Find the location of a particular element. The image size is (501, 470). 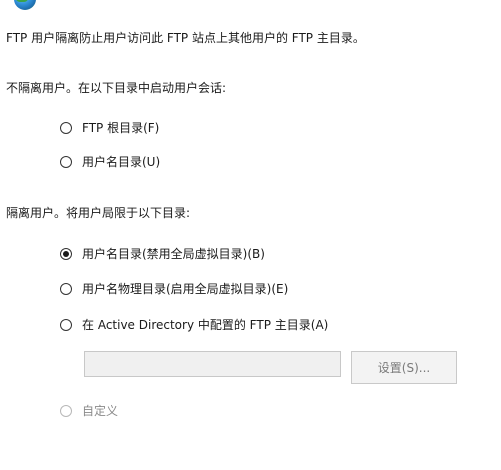

radio-username-dir: 用户名目录(U) is located at coordinates (110, 162).